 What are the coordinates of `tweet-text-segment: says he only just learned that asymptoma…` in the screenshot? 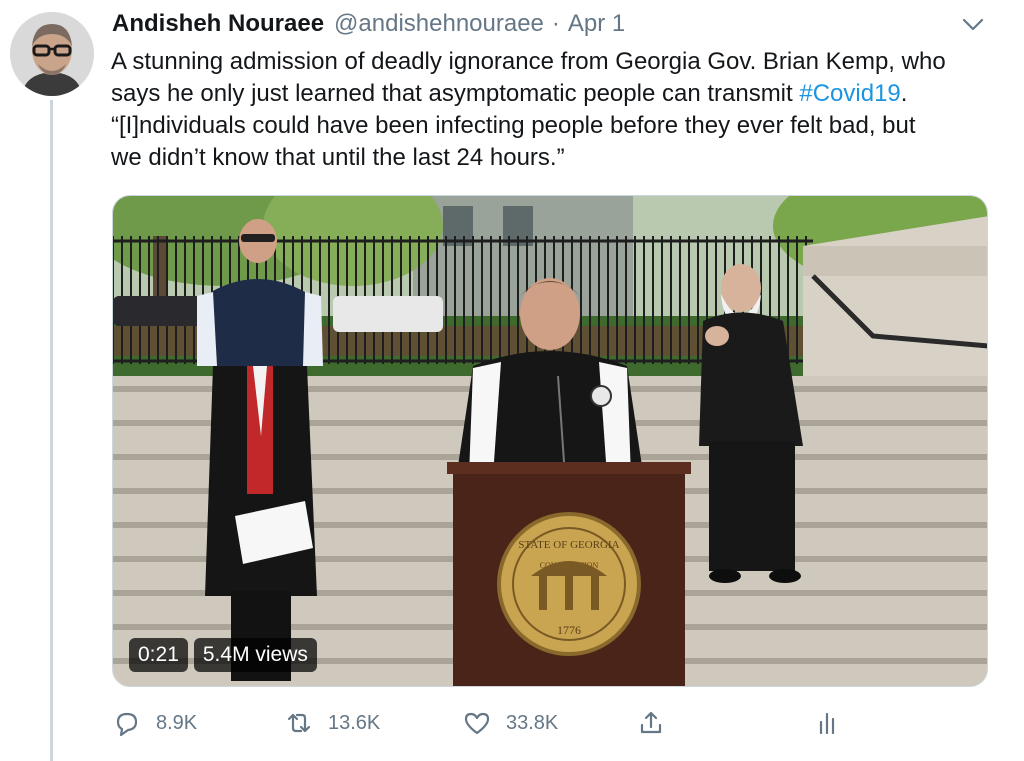 It's located at (455, 93).